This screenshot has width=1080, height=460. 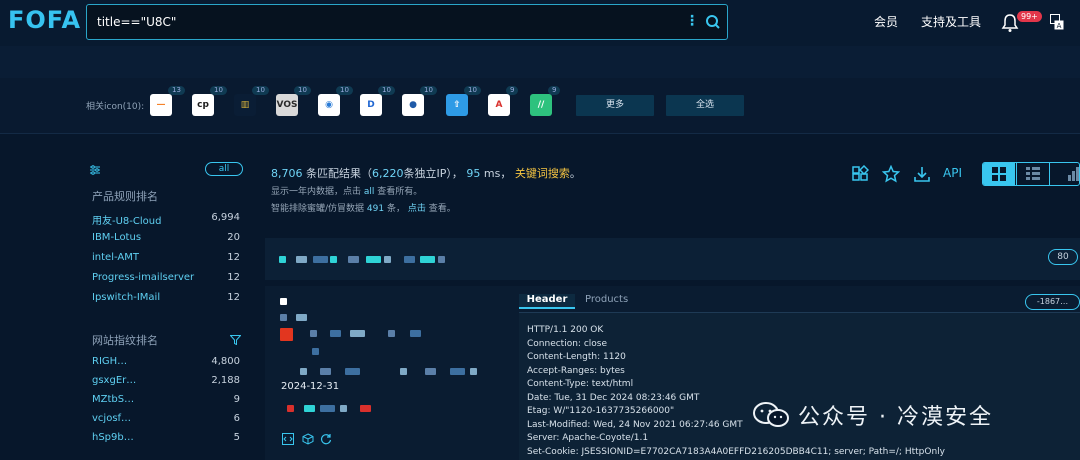 What do you see at coordinates (329, 105) in the screenshot?
I see `related-icon-5: ◉` at bounding box center [329, 105].